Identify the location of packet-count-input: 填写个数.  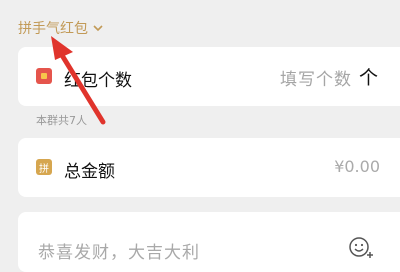
(316, 77).